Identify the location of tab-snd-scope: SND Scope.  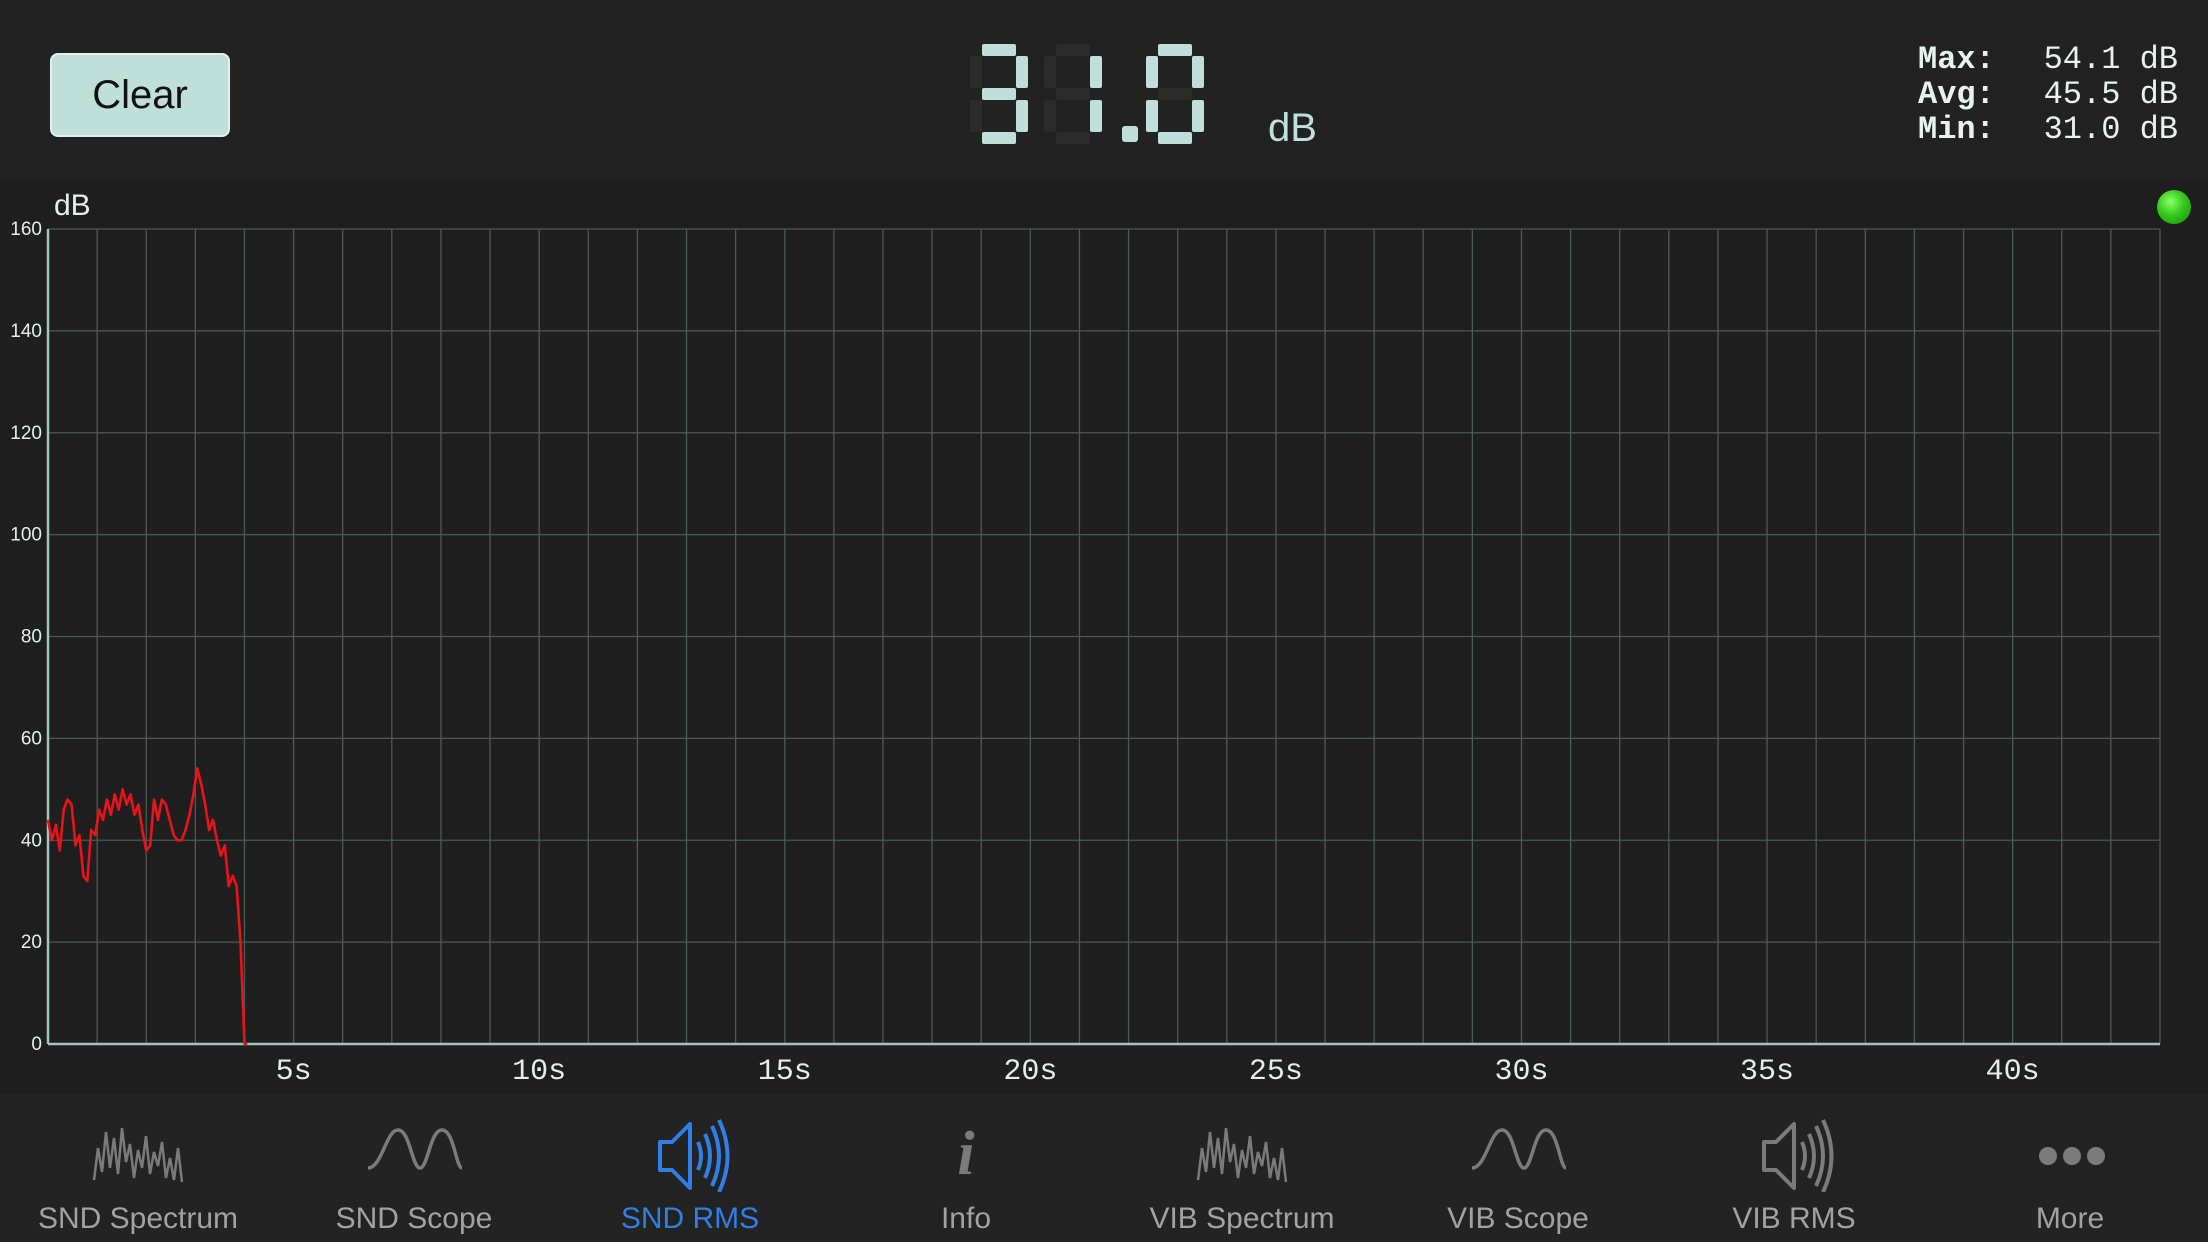
(414, 1168).